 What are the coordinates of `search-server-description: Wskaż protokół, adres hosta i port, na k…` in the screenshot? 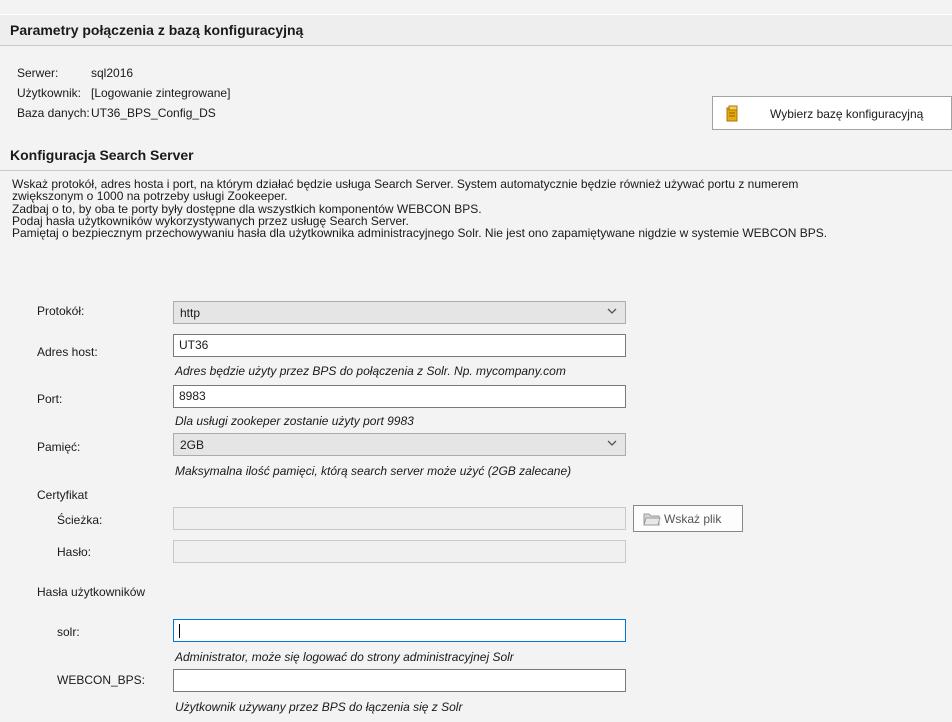 It's located at (479, 209).